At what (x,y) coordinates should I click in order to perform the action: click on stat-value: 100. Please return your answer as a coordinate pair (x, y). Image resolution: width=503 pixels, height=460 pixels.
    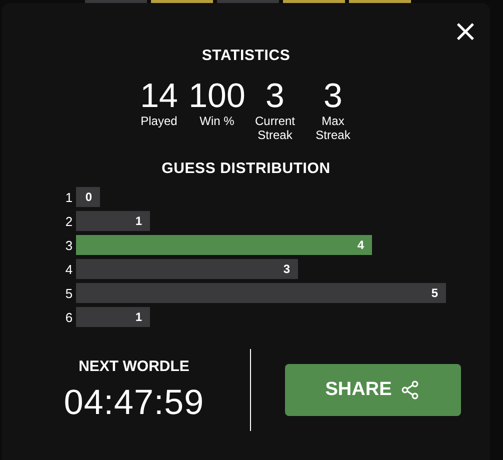
    Looking at the image, I should click on (217, 96).